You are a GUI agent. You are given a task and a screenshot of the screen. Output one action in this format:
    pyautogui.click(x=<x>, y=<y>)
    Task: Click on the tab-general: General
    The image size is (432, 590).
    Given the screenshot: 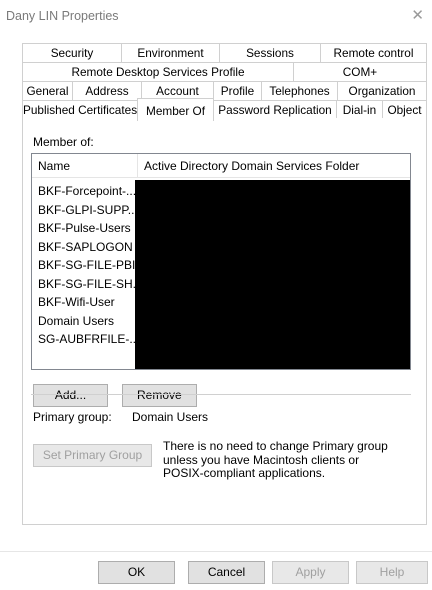 What is the action you would take?
    pyautogui.click(x=47, y=91)
    